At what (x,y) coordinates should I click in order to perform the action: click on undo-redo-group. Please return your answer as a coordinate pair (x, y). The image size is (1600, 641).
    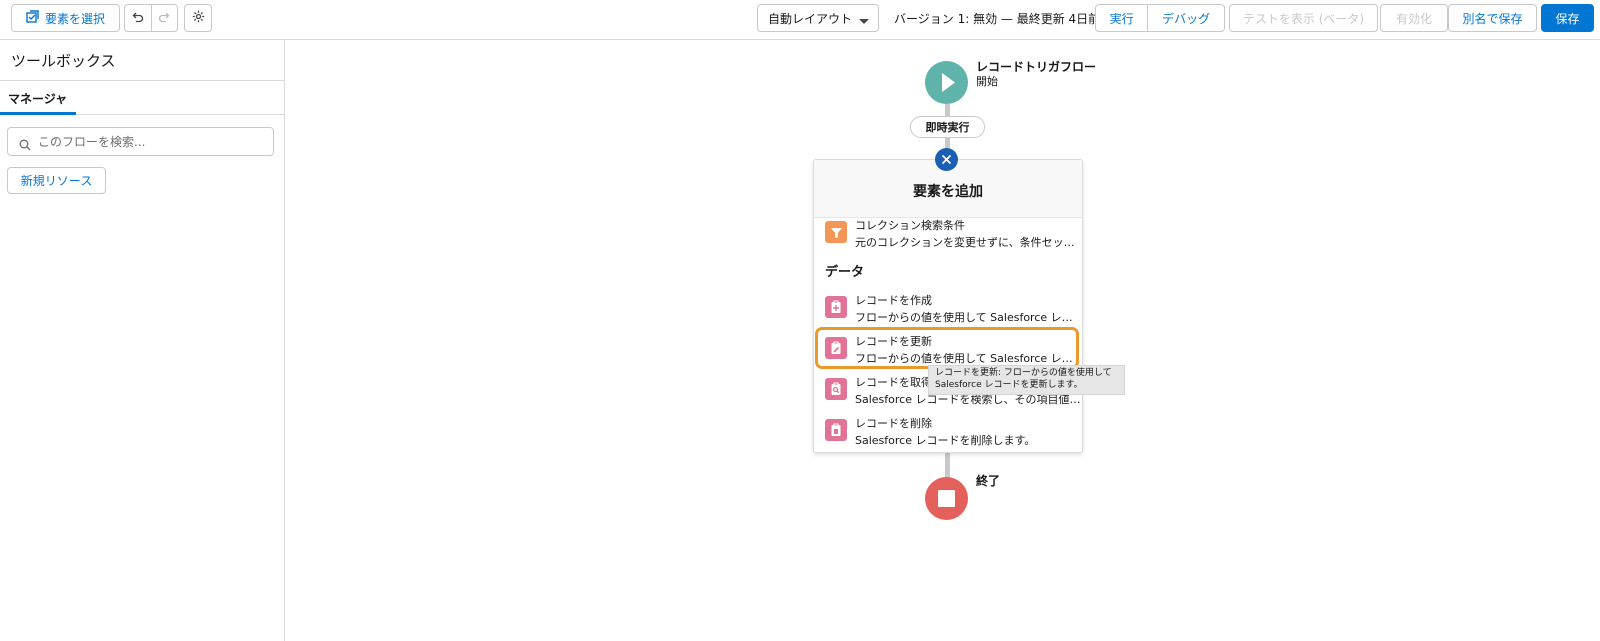
    Looking at the image, I should click on (151, 18).